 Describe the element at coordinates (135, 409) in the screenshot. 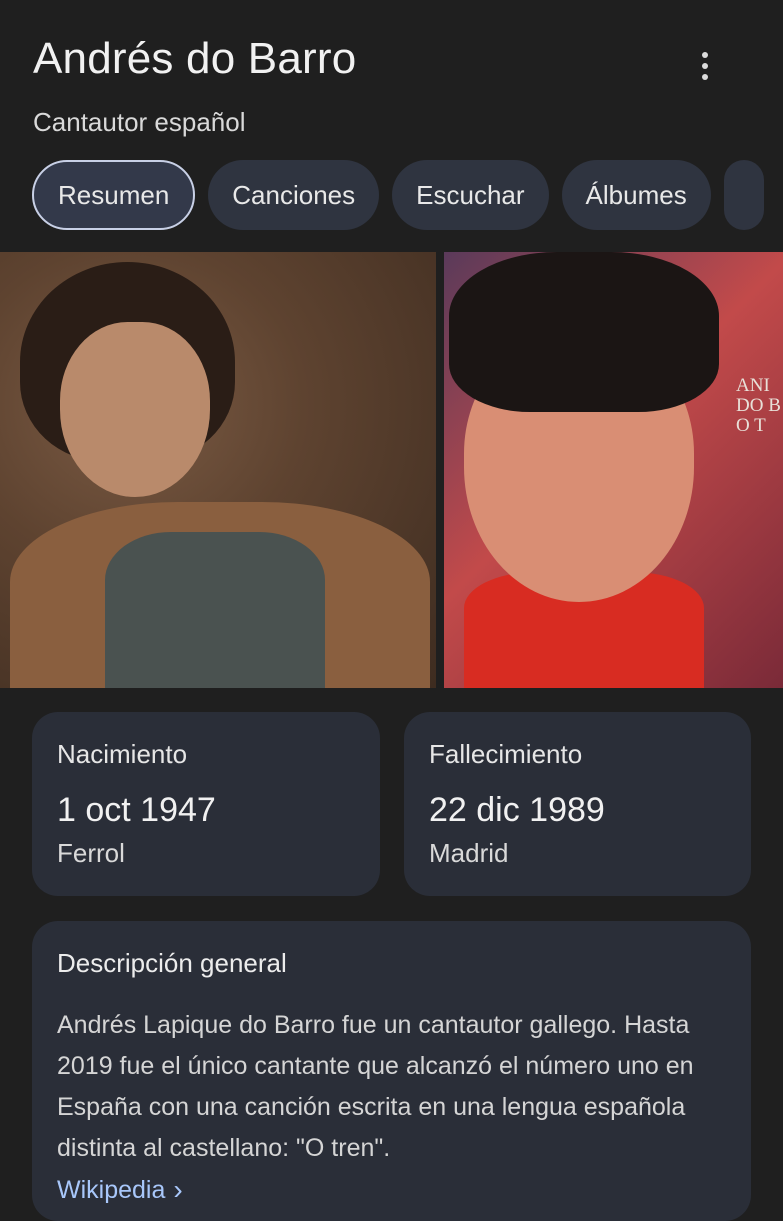

I see `photo-face` at that location.